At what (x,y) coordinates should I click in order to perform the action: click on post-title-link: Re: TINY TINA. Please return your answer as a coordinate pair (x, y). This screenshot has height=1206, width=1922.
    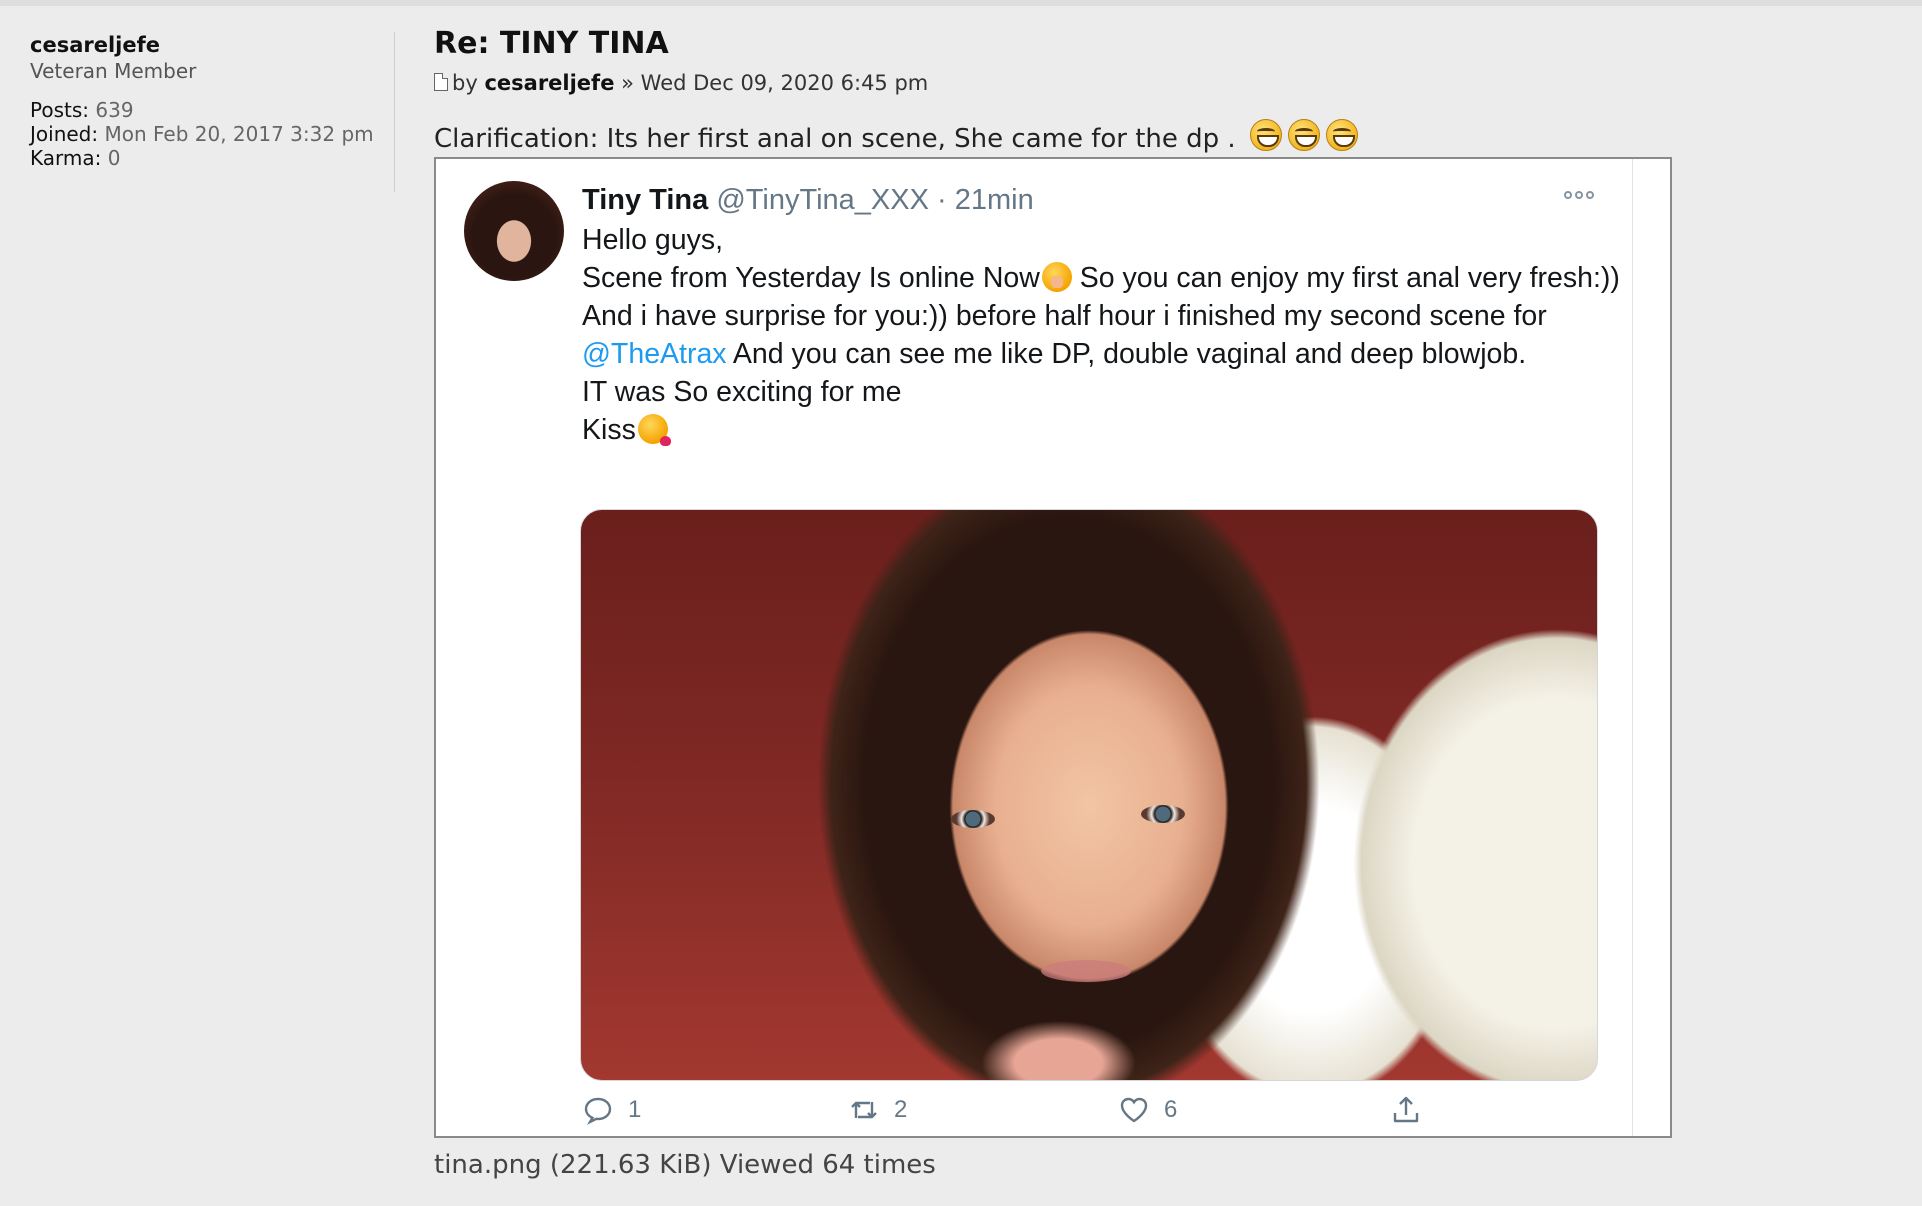
    Looking at the image, I should click on (551, 44).